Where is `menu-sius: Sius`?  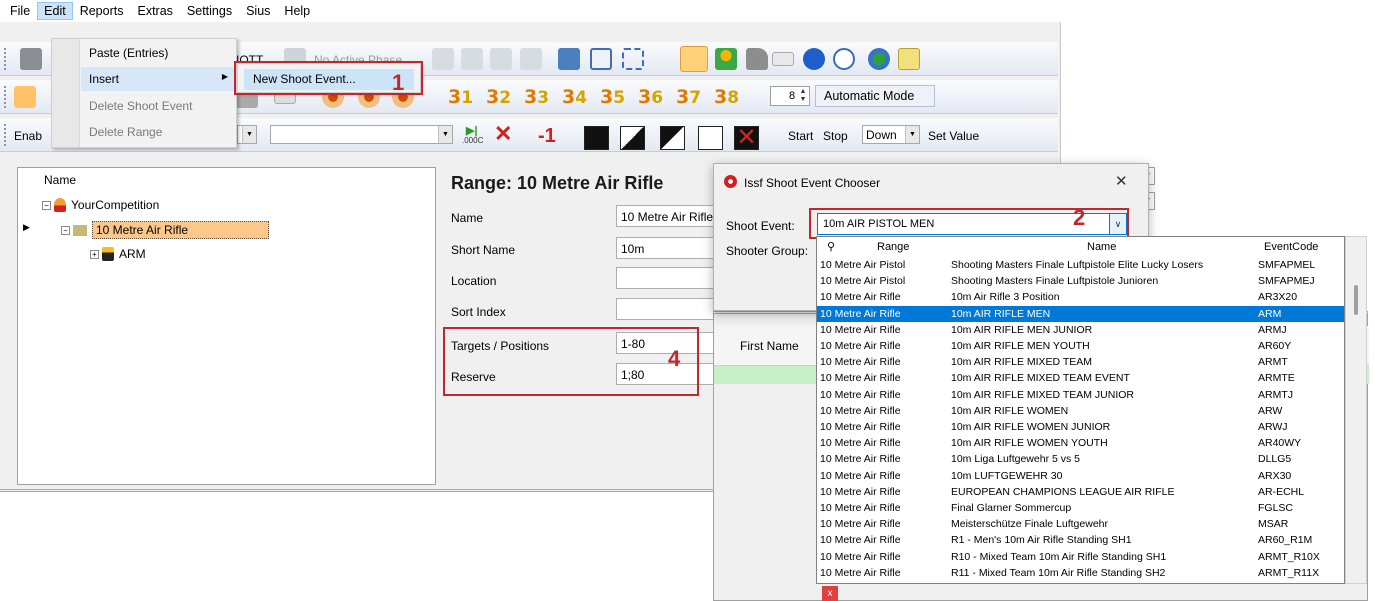 menu-sius: Sius is located at coordinates (258, 11).